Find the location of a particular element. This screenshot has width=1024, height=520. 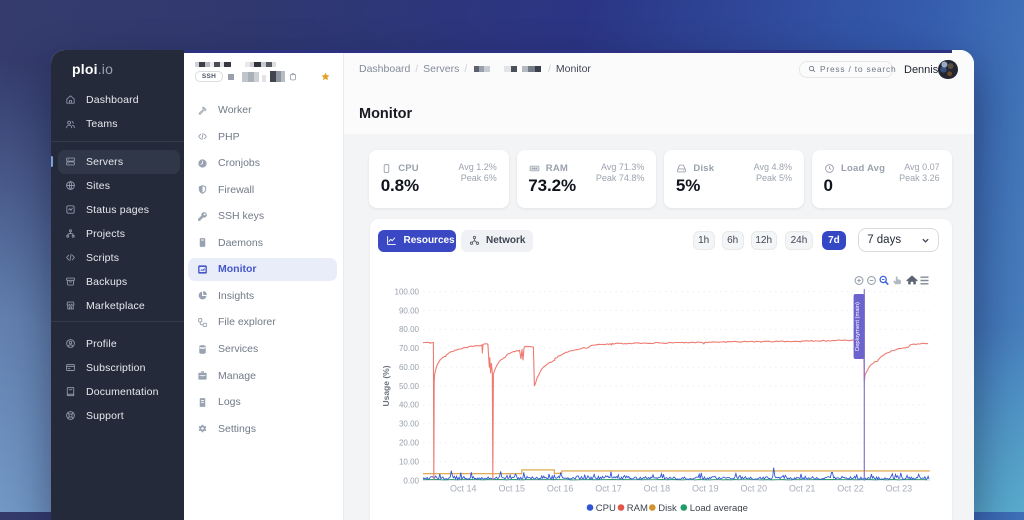

svg-text: 20.00 is located at coordinates (409, 443).